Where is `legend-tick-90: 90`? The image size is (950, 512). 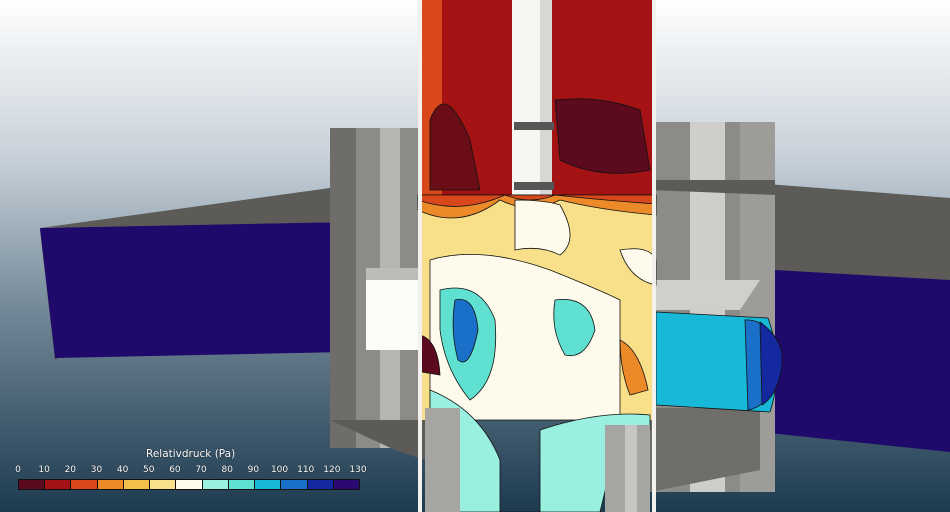
legend-tick-90: 90 is located at coordinates (253, 470).